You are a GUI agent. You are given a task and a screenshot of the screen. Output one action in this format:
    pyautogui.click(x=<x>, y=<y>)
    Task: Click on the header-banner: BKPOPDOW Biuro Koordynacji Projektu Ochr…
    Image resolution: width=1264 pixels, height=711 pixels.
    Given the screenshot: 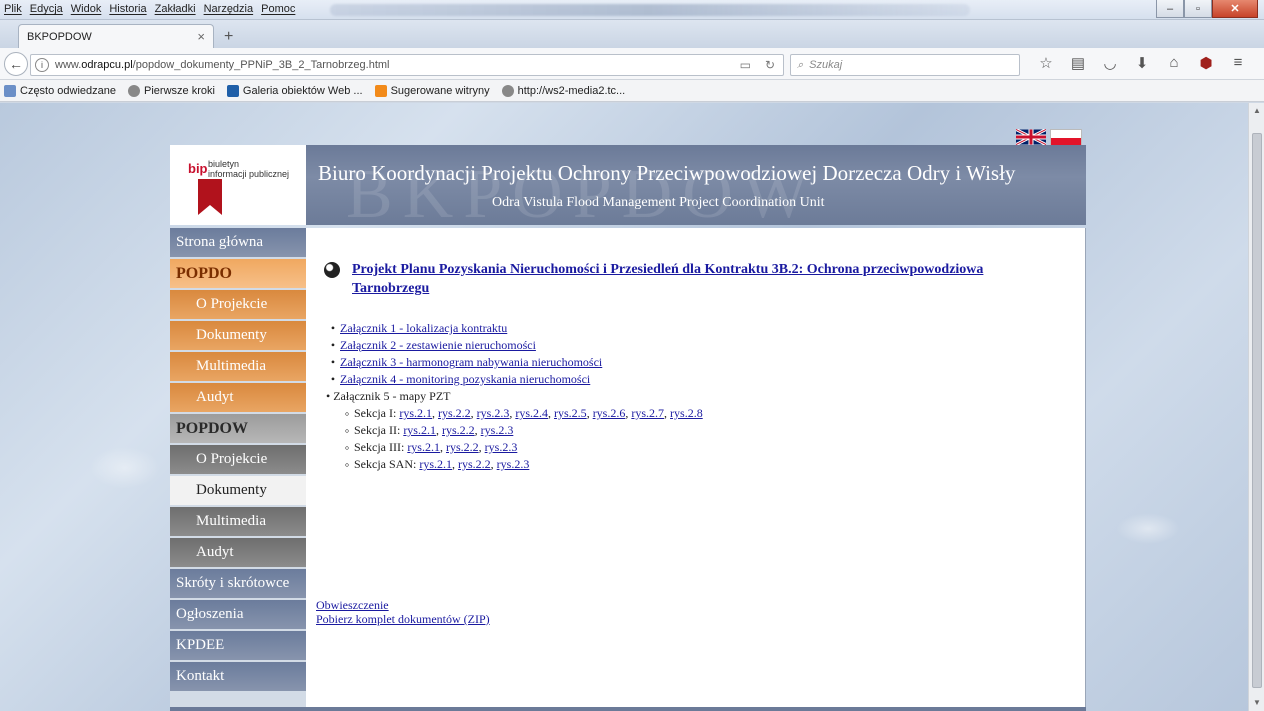 What is the action you would take?
    pyautogui.click(x=696, y=185)
    